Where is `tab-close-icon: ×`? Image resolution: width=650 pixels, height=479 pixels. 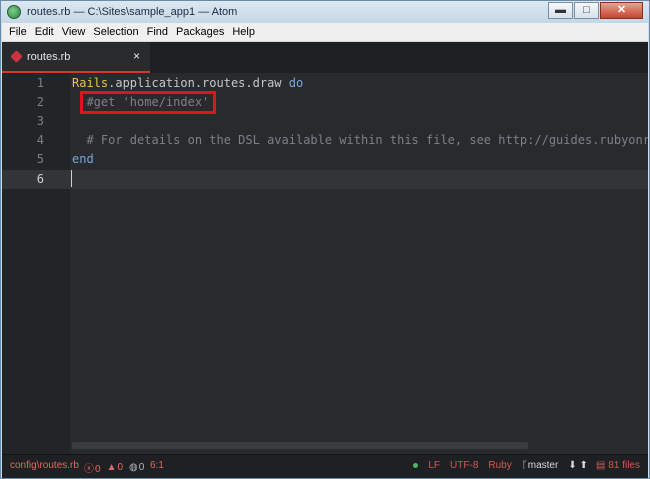 tab-close-icon: × is located at coordinates (136, 56).